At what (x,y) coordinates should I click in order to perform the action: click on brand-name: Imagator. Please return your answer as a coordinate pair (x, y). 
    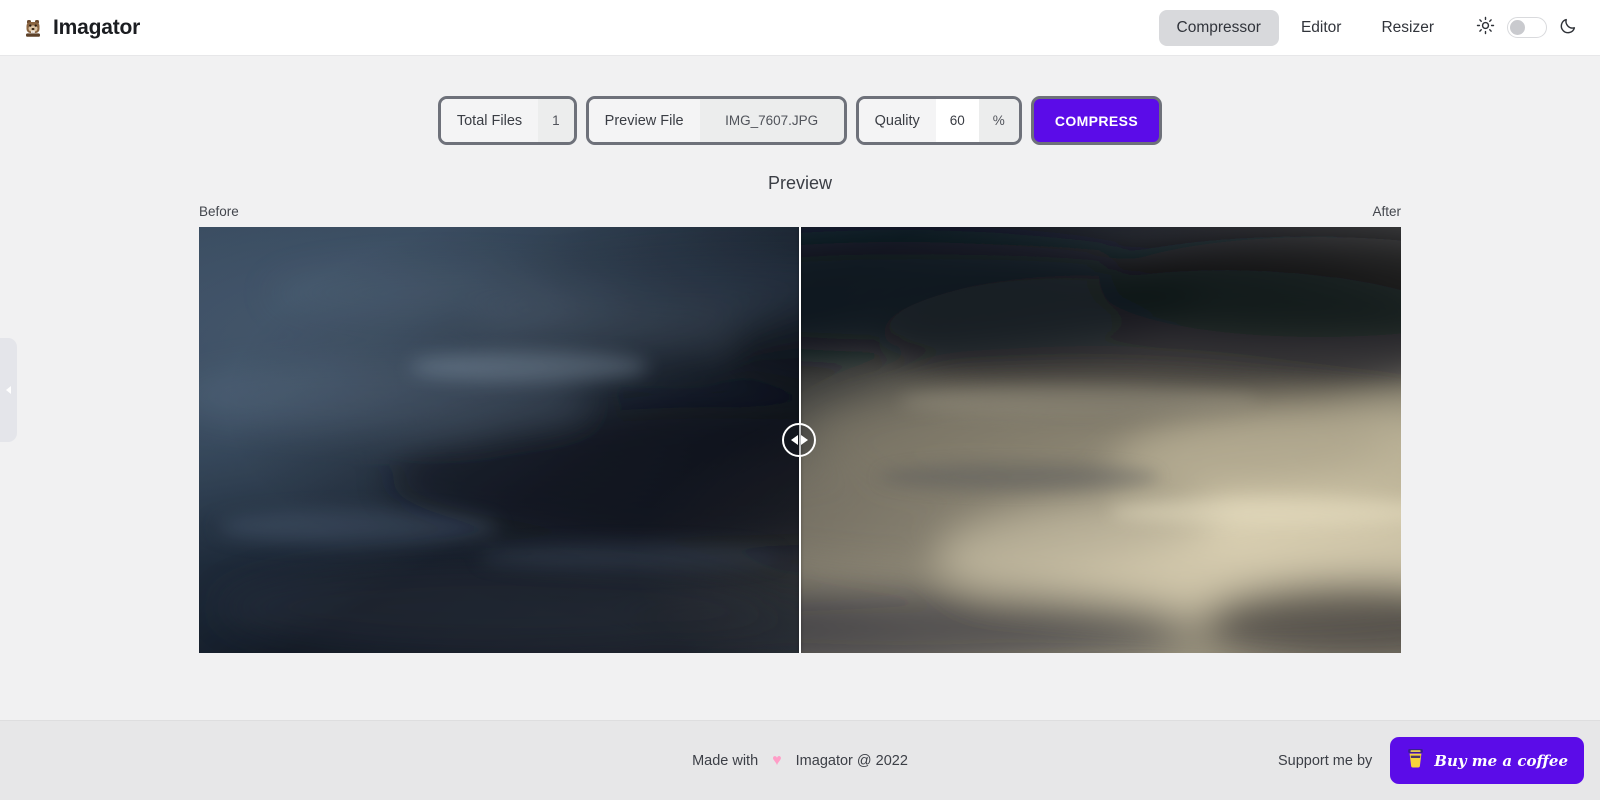
    Looking at the image, I should click on (97, 27).